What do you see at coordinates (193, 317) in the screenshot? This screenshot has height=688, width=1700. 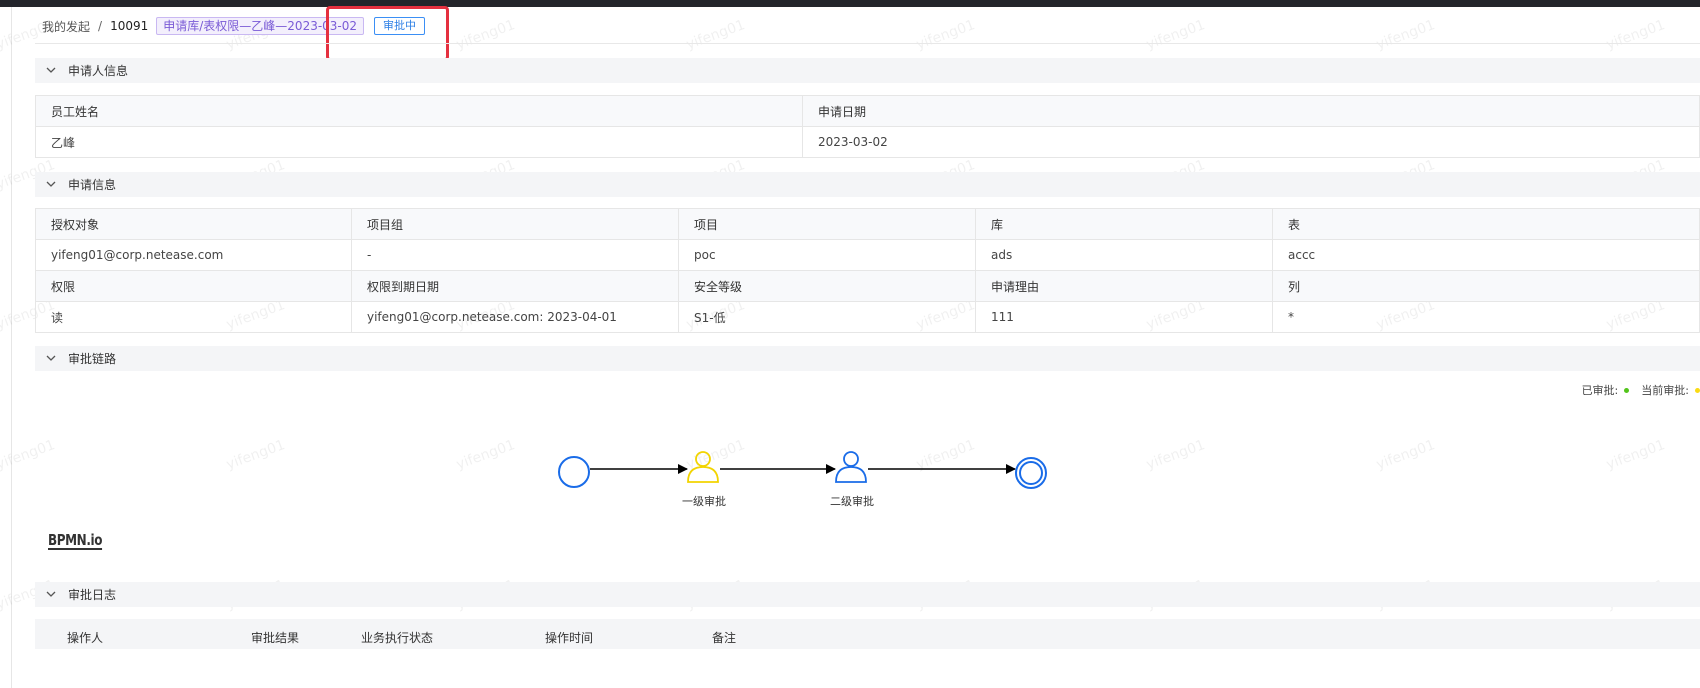 I see `value-permission: 读` at bounding box center [193, 317].